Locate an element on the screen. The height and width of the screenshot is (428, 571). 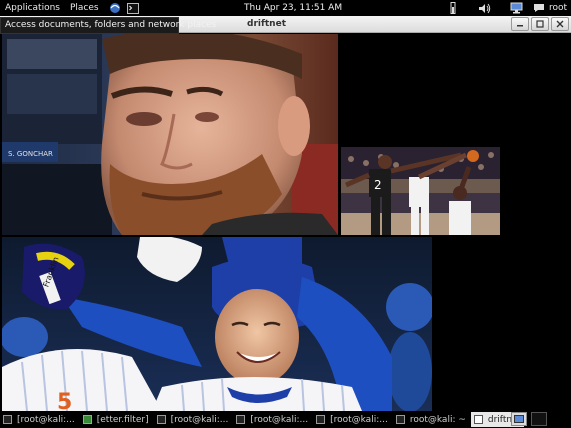
task-label: root@kali: ~ is located at coordinates (437, 419).